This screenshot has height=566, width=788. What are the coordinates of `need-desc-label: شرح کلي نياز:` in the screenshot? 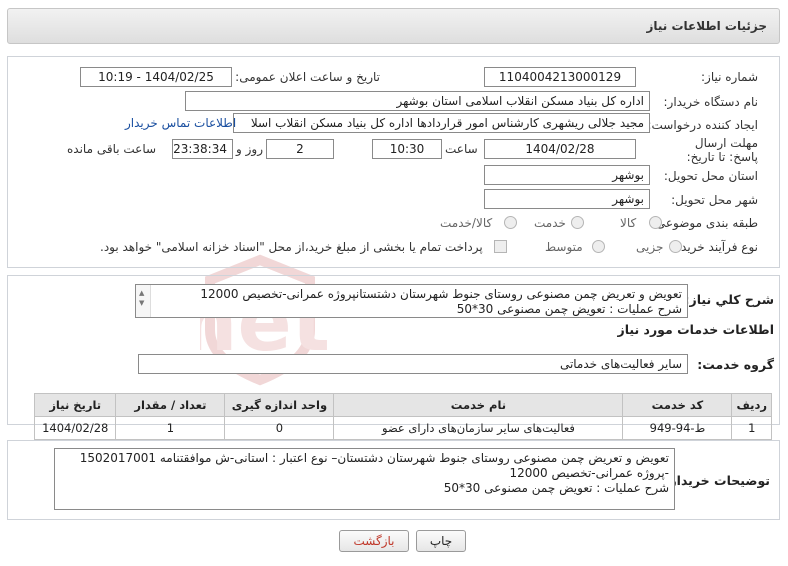 It's located at (729, 299).